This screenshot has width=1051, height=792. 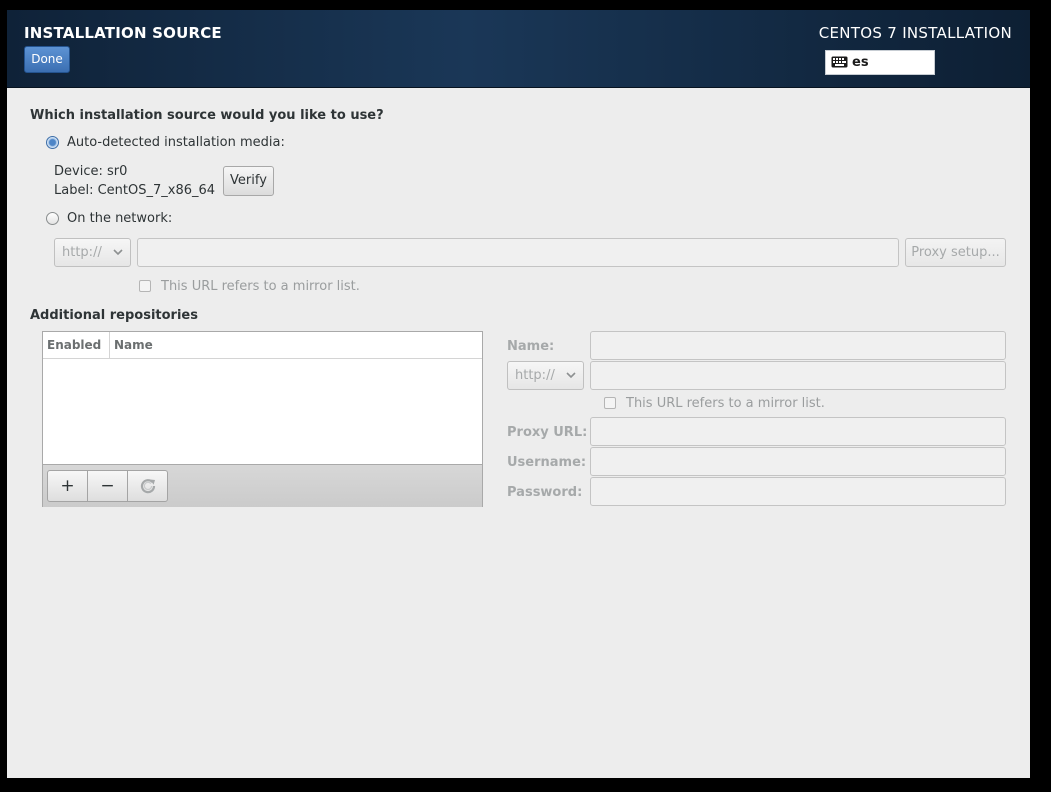 I want to click on additional-repos-title: Additional repositories, so click(x=114, y=315).